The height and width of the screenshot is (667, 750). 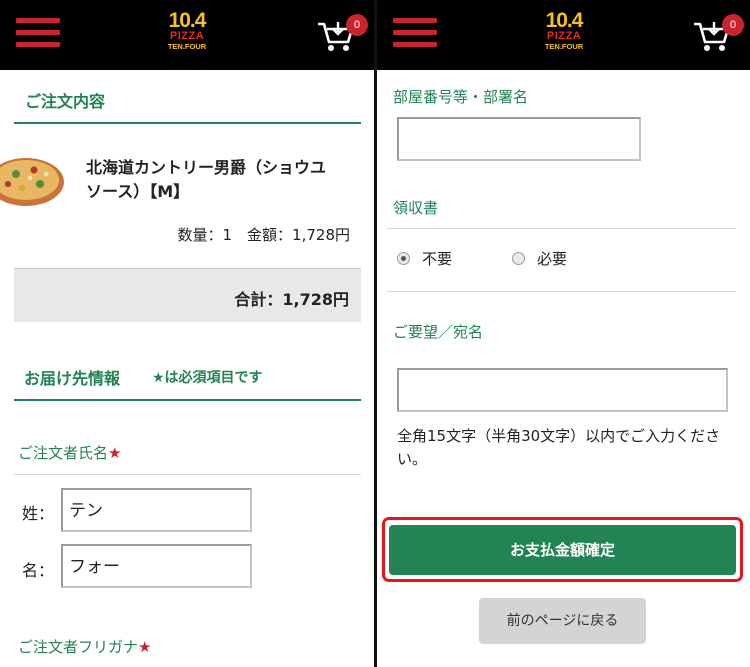 I want to click on room-label: 部屋番号等・部署名, so click(x=461, y=97).